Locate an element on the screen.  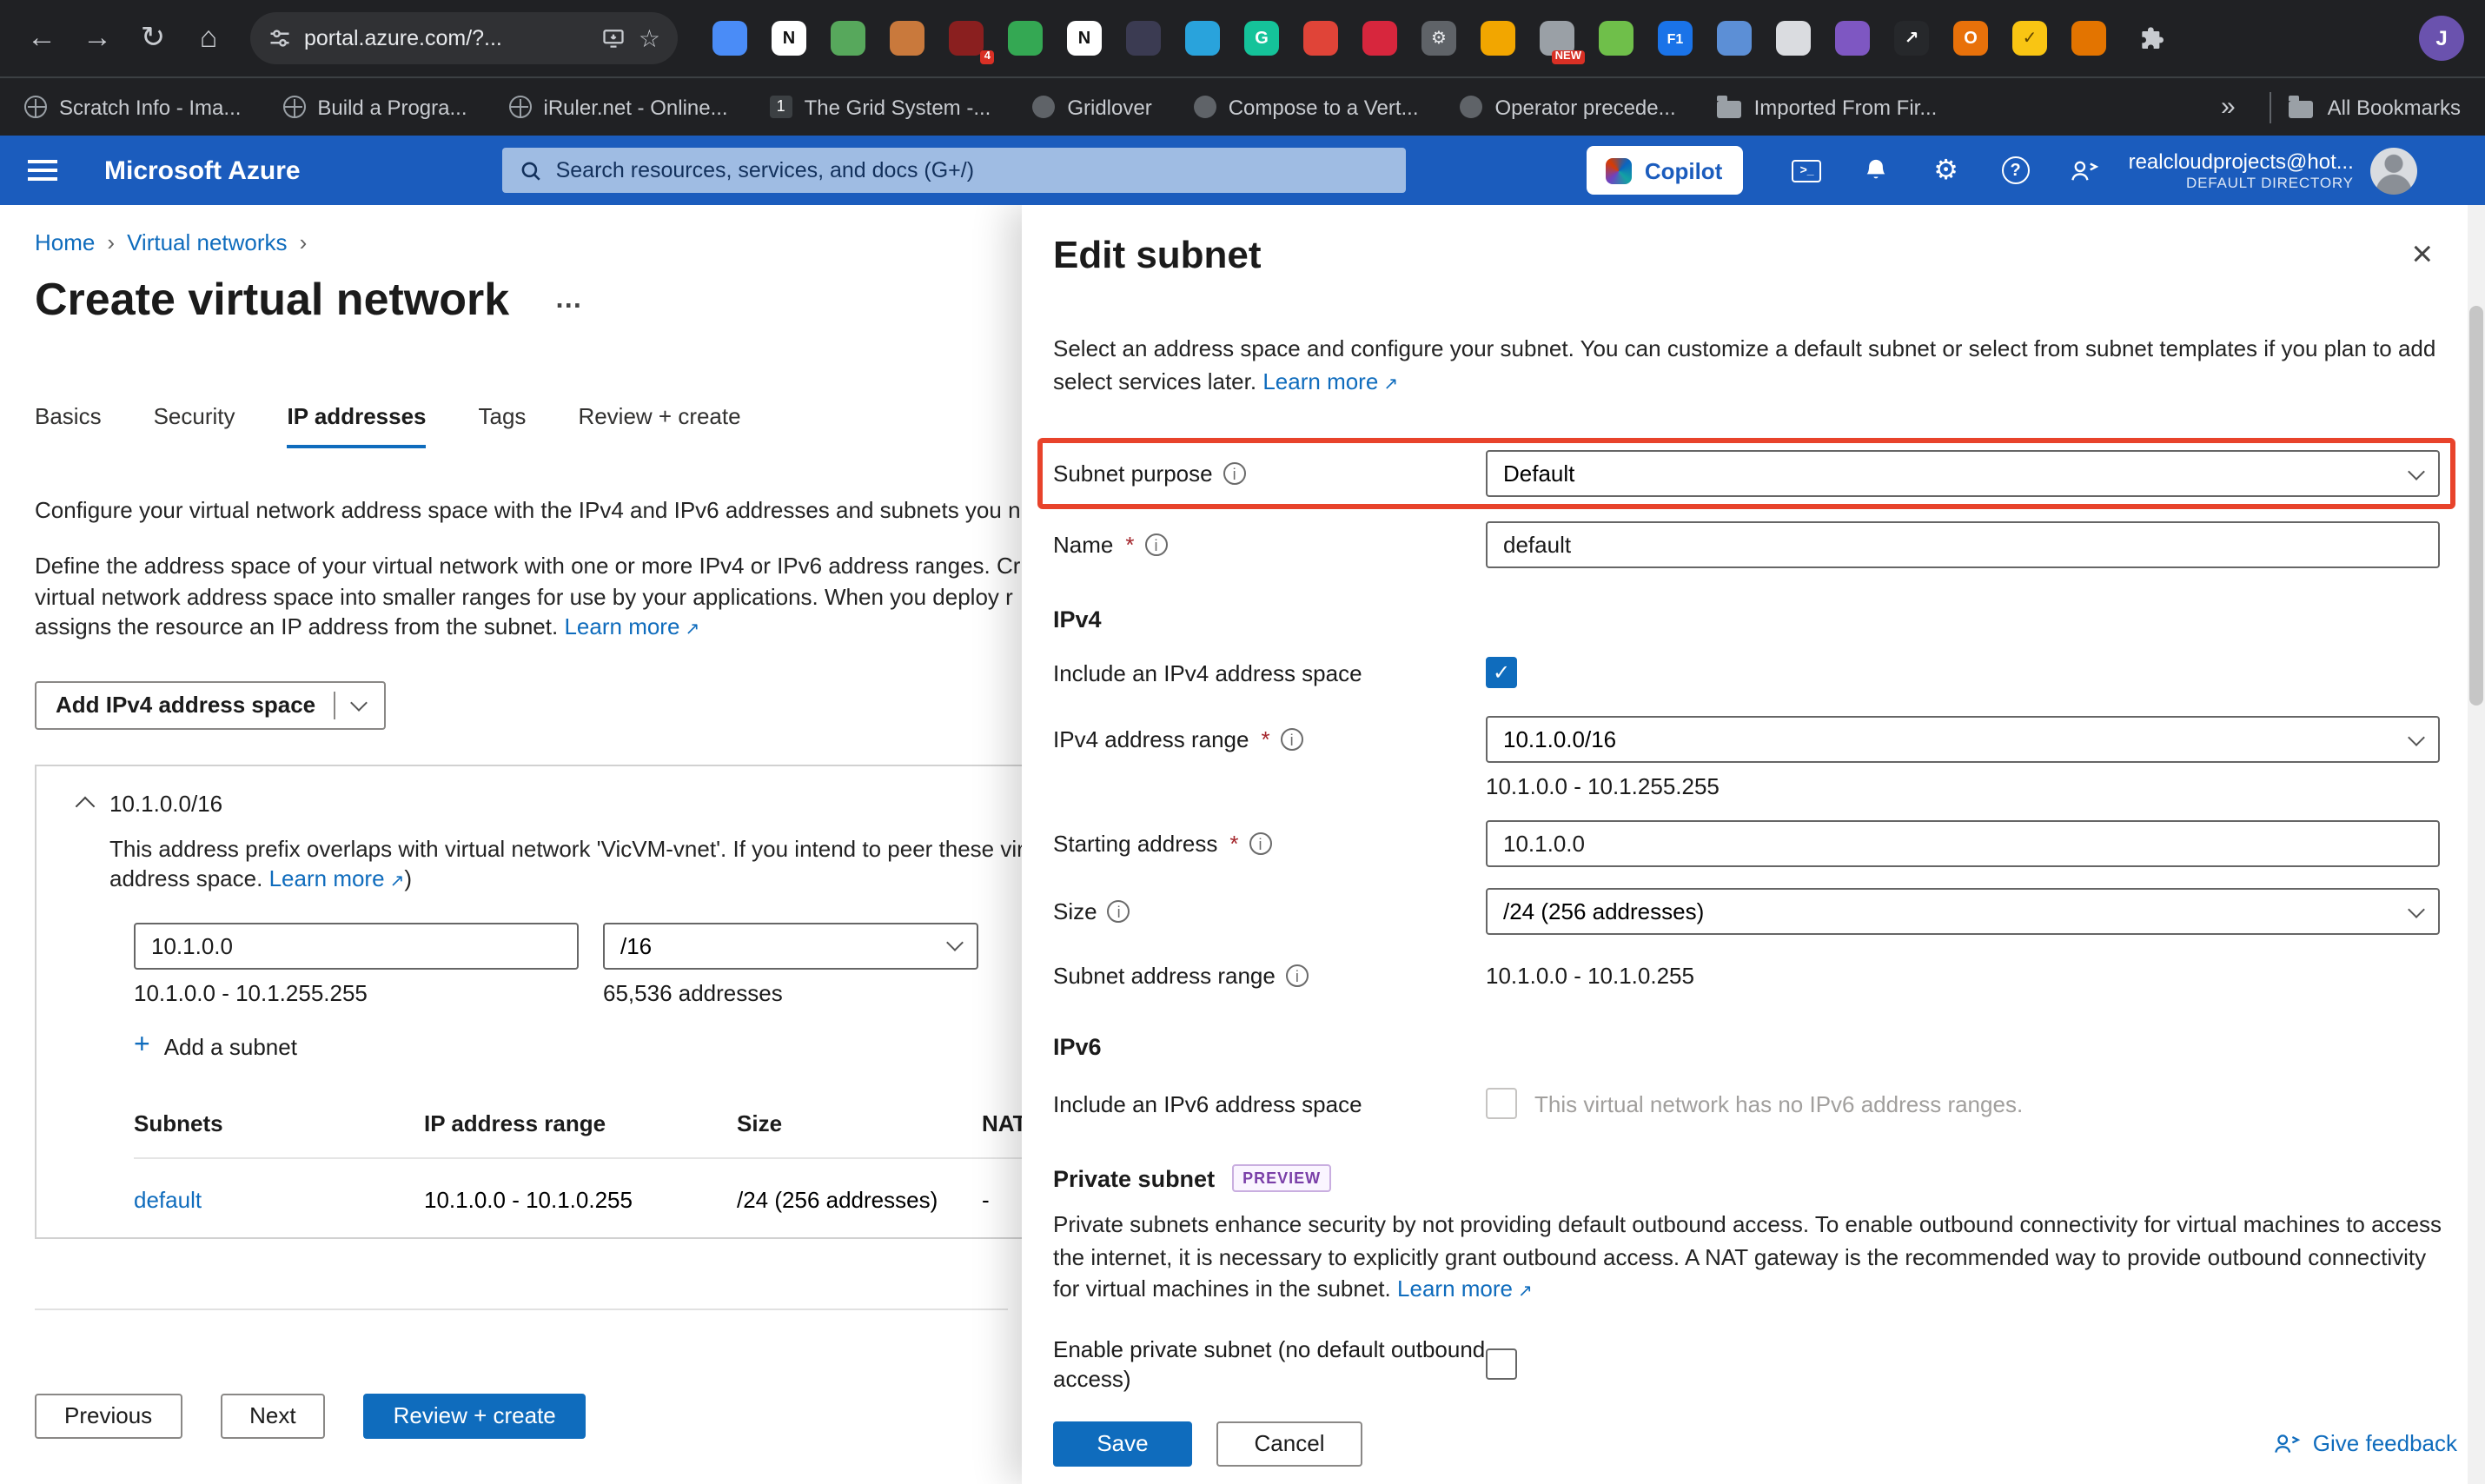
tab-basics: Basics is located at coordinates (68, 425).